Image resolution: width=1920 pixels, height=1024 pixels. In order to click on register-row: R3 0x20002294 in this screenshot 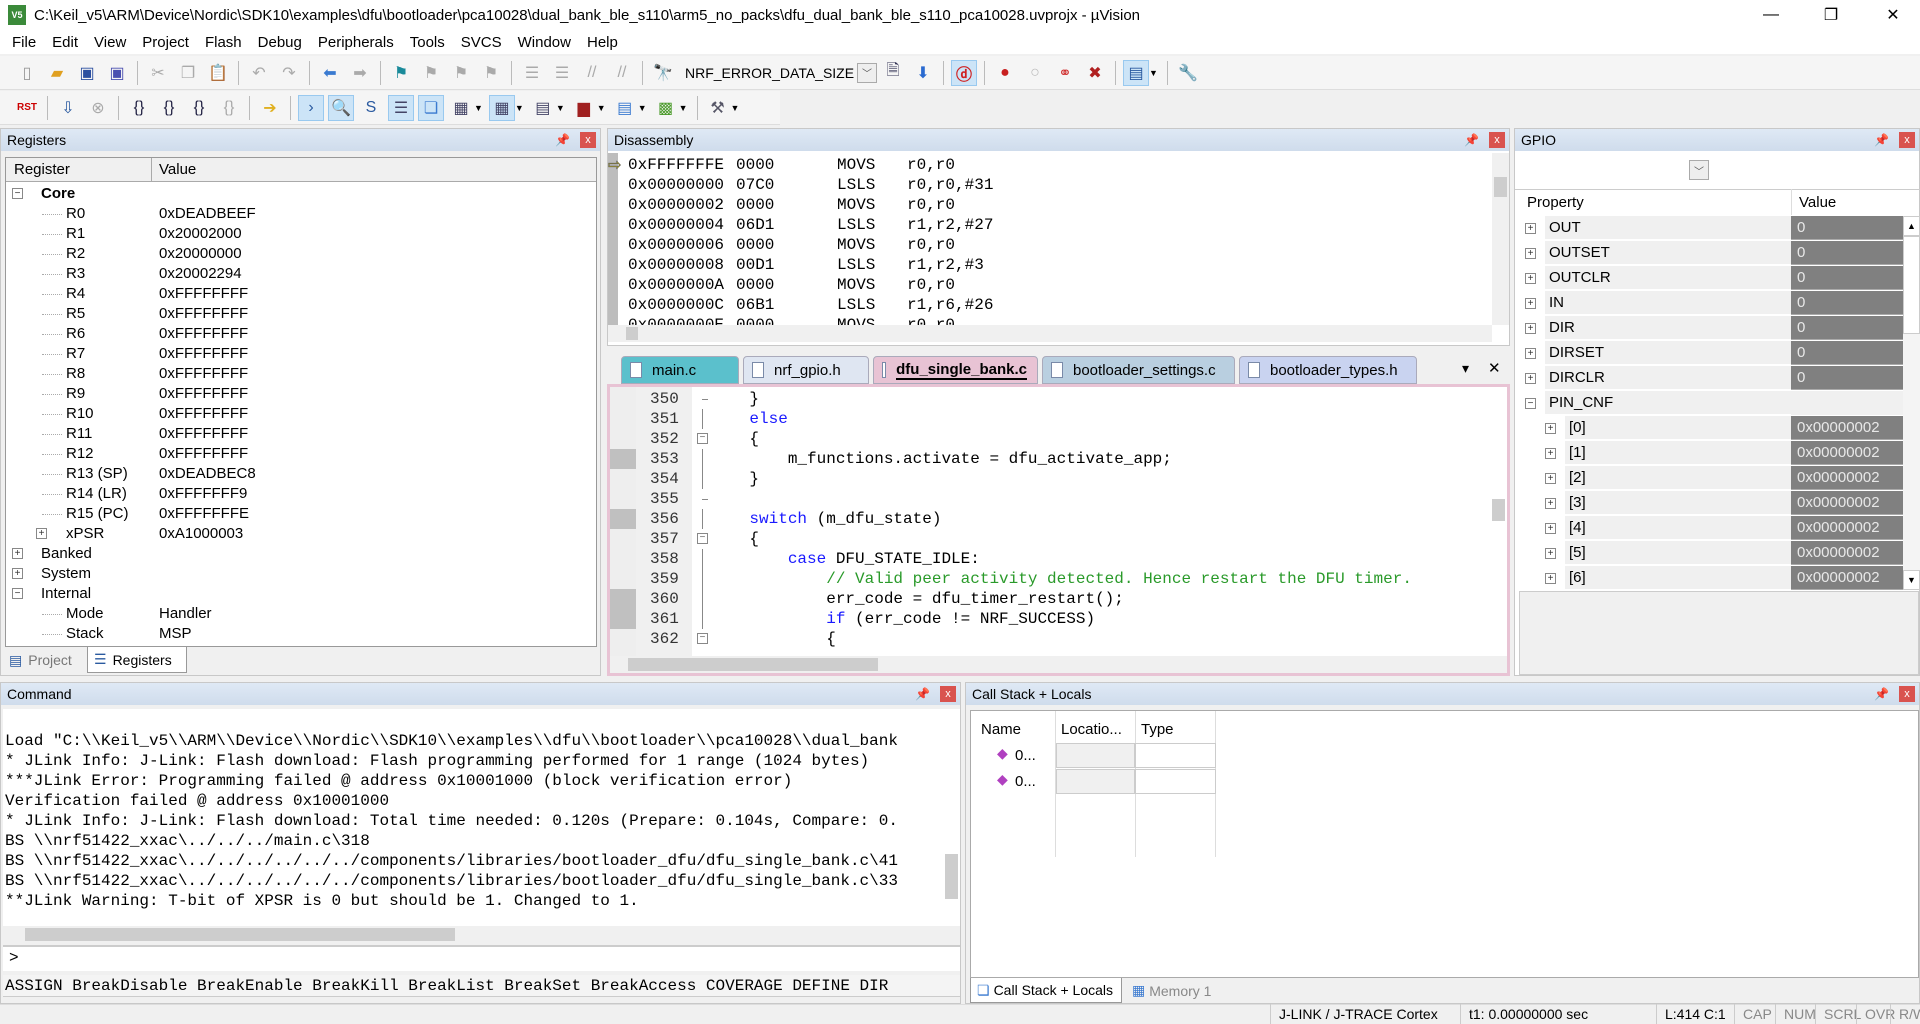, I will do `click(301, 274)`.